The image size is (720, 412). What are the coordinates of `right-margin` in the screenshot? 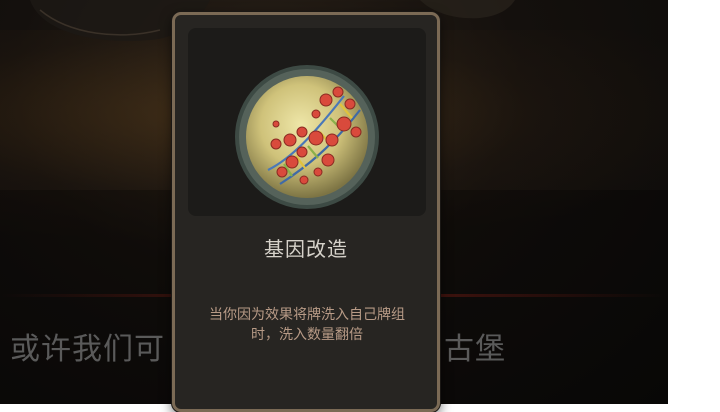 It's located at (694, 202).